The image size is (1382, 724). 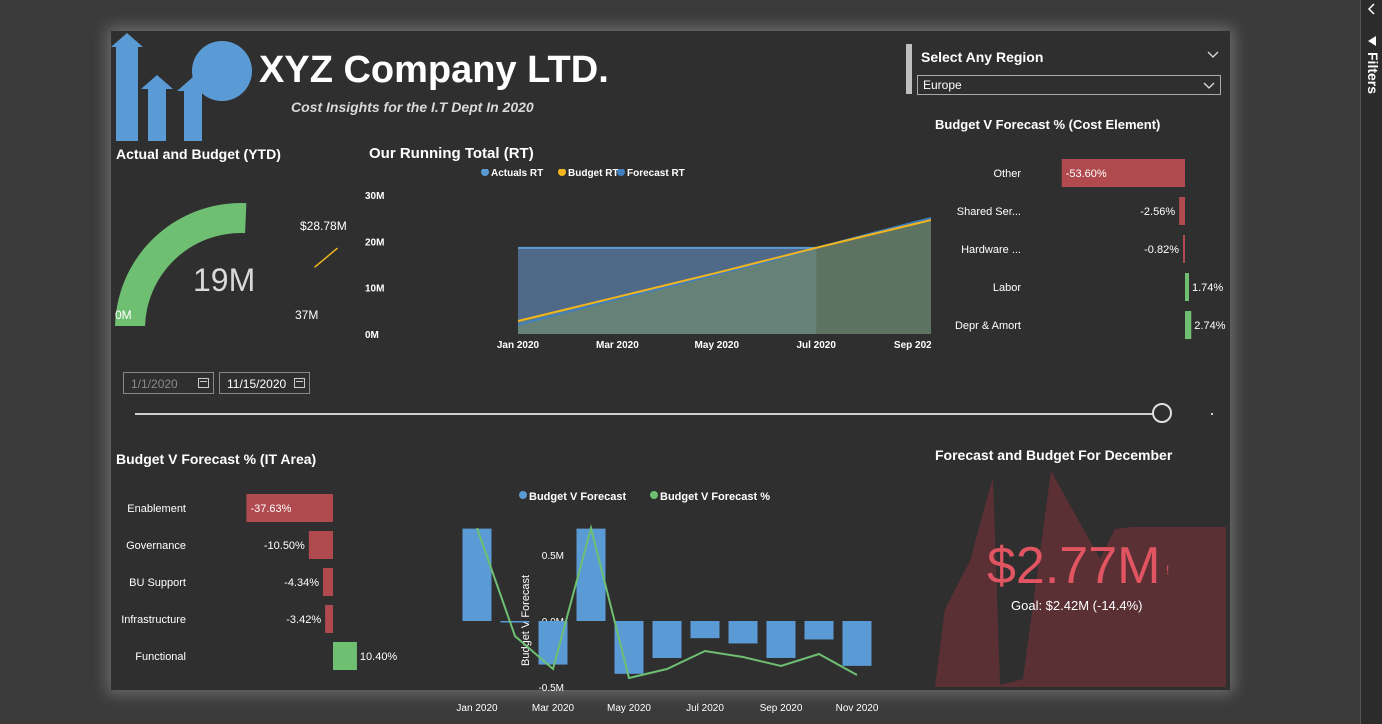 What do you see at coordinates (1209, 85) in the screenshot?
I see `chevron-down-icon` at bounding box center [1209, 85].